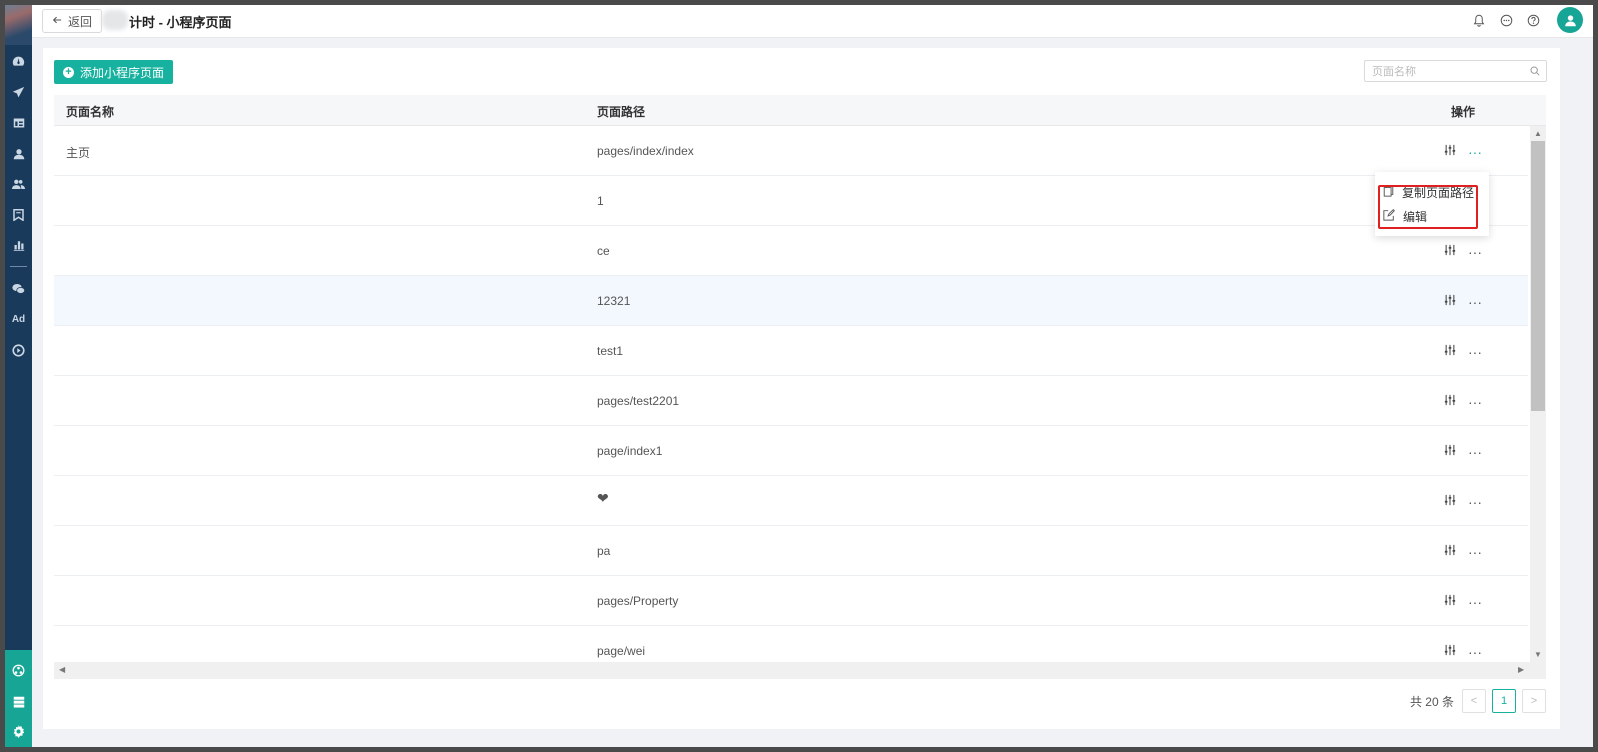 This screenshot has width=1598, height=752. I want to click on page-path-cell: pages/test2201, so click(638, 401).